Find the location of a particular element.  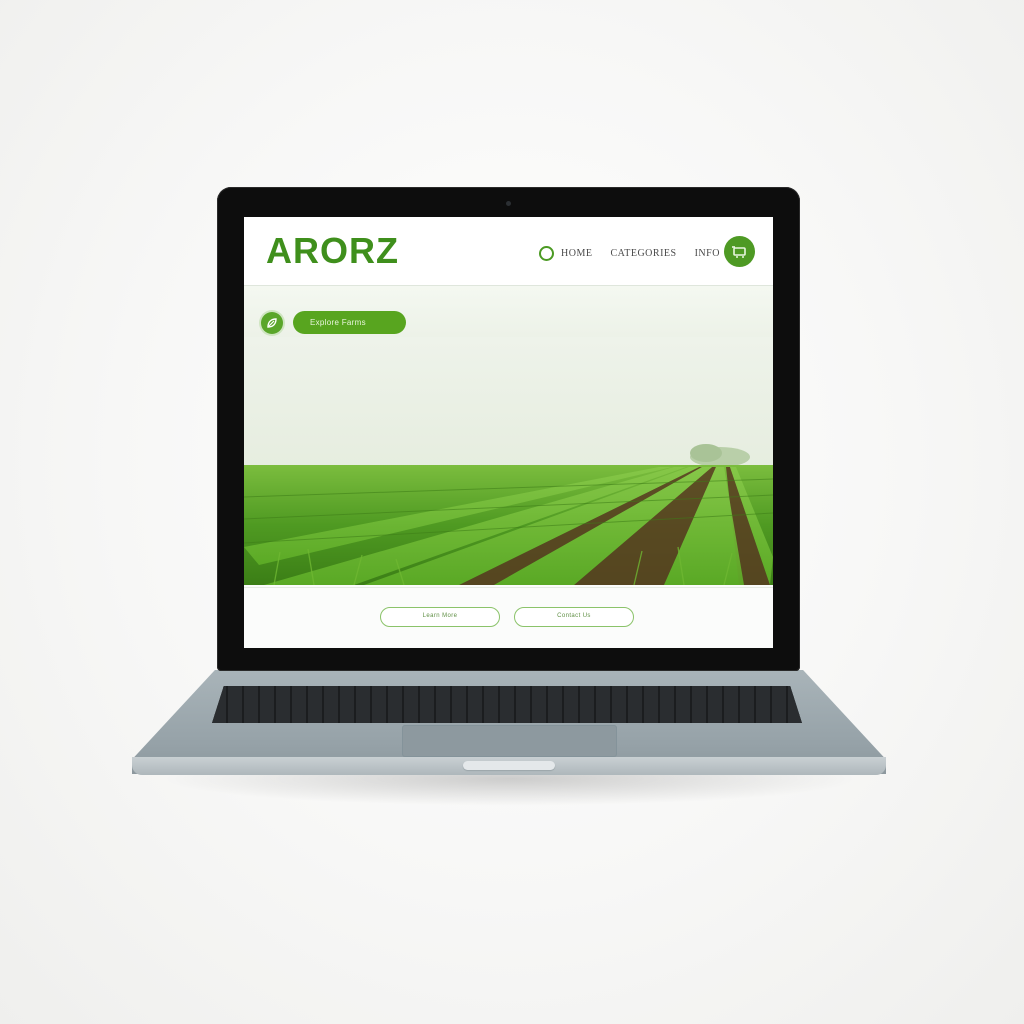

explore-farms-button: Explore Farms is located at coordinates (349, 322).